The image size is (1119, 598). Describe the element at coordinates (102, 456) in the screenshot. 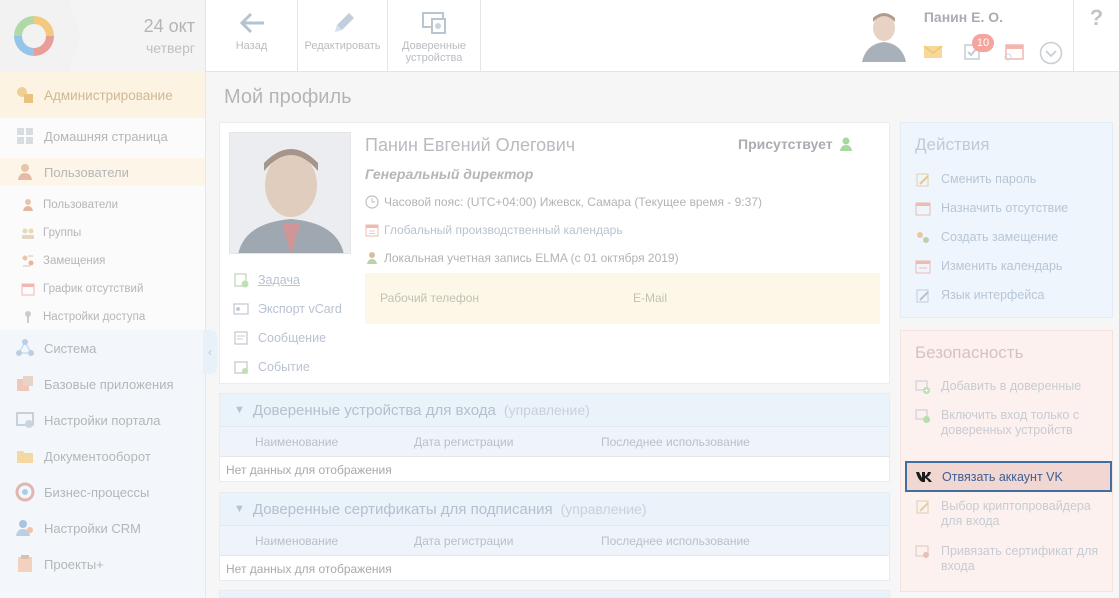

I see `sidebar-item-document-flow: Документооборот` at that location.